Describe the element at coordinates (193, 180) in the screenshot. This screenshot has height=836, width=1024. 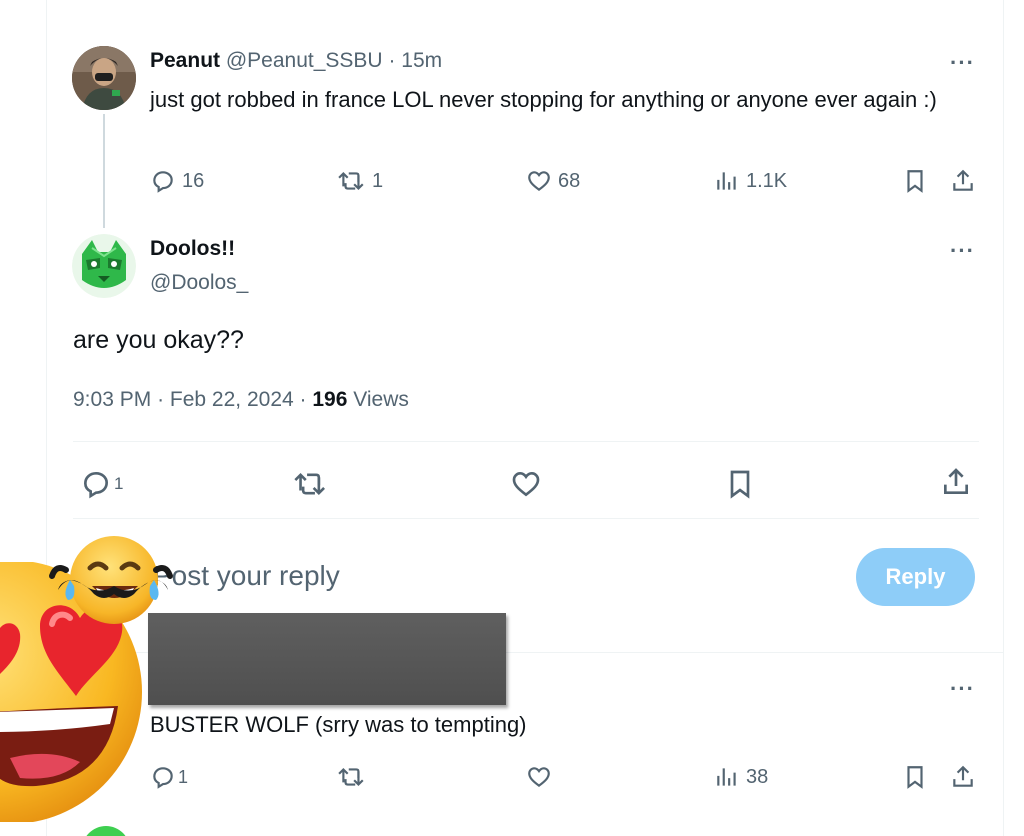
I see `parent-reply-count: 16` at that location.